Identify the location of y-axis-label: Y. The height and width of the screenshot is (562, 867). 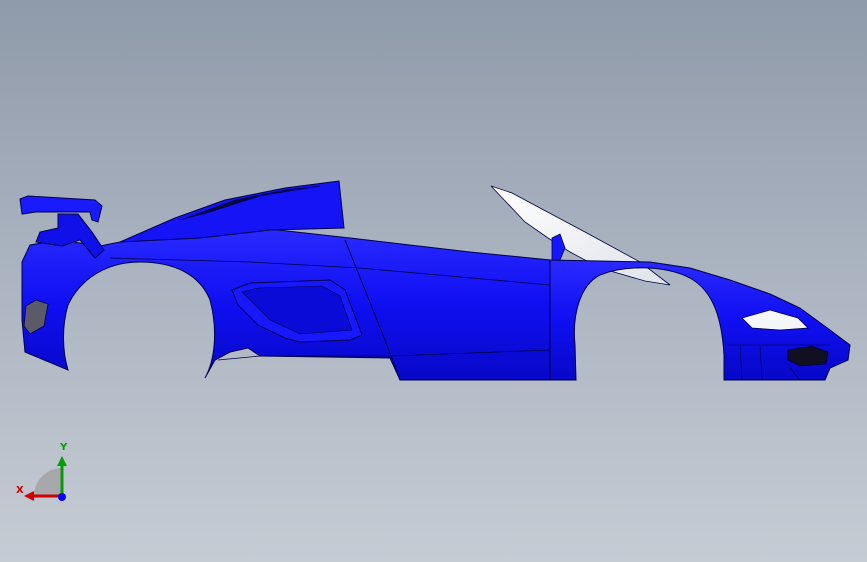
(64, 447).